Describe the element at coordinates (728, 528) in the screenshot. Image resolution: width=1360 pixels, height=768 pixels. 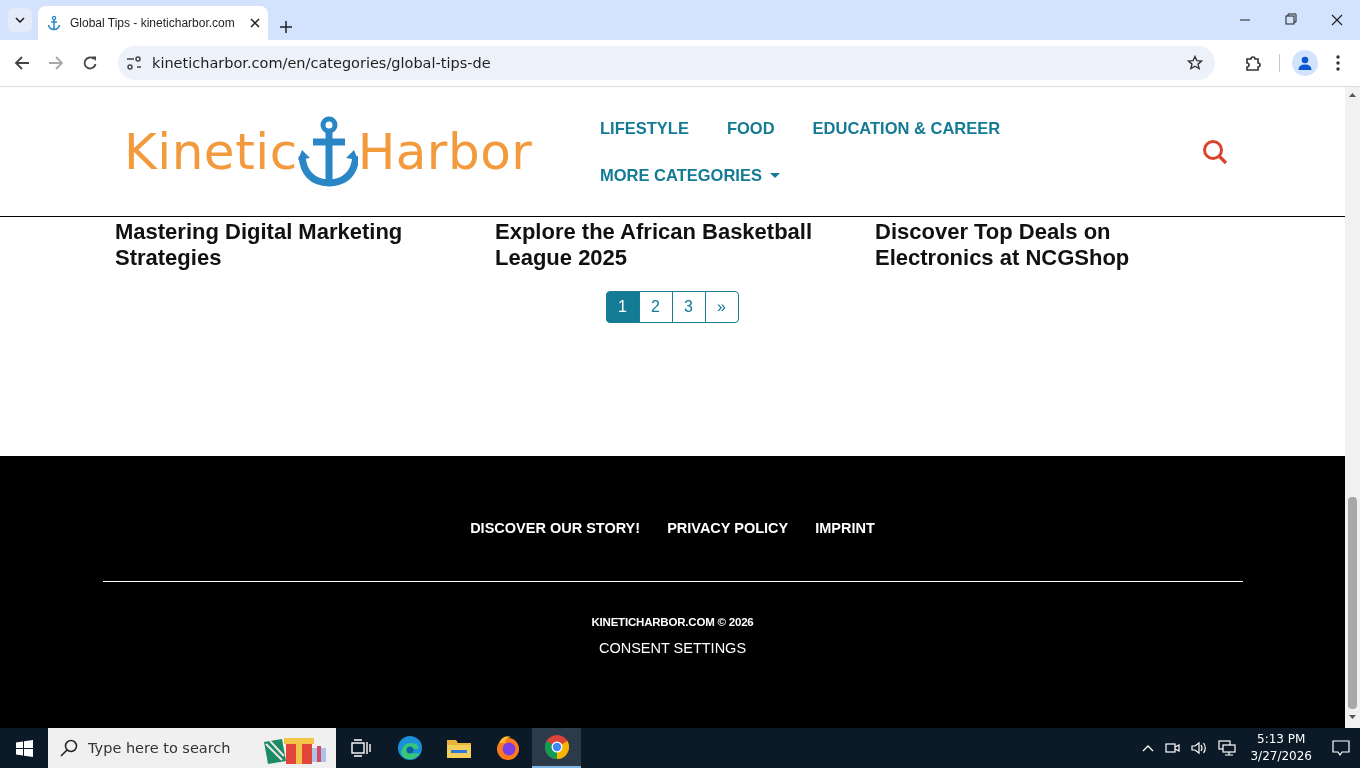
I see `footer-link: PRIVACY POLICY` at that location.